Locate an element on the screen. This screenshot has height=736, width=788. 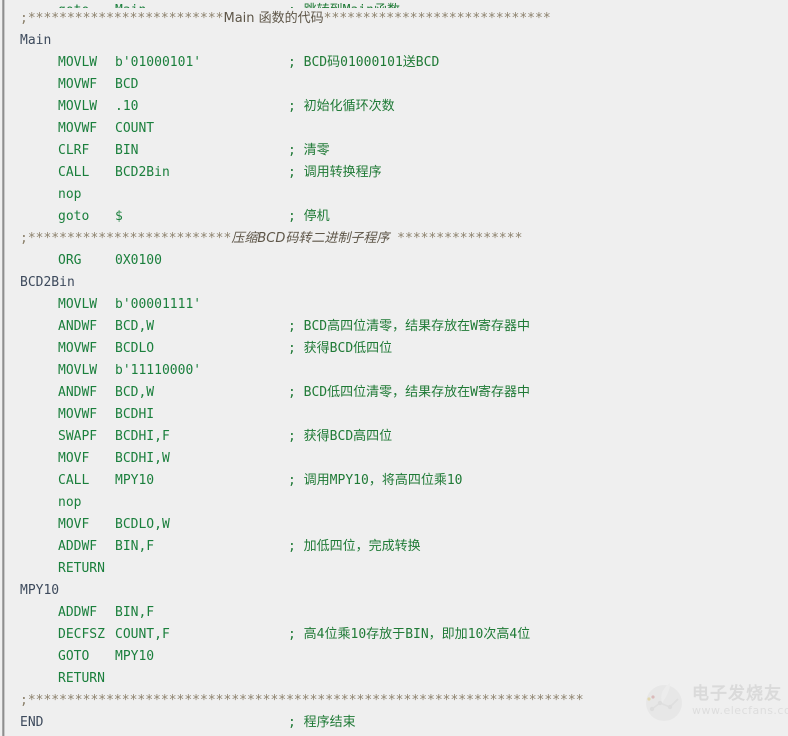
code-comment: ; 程序结束 is located at coordinates (322, 722).